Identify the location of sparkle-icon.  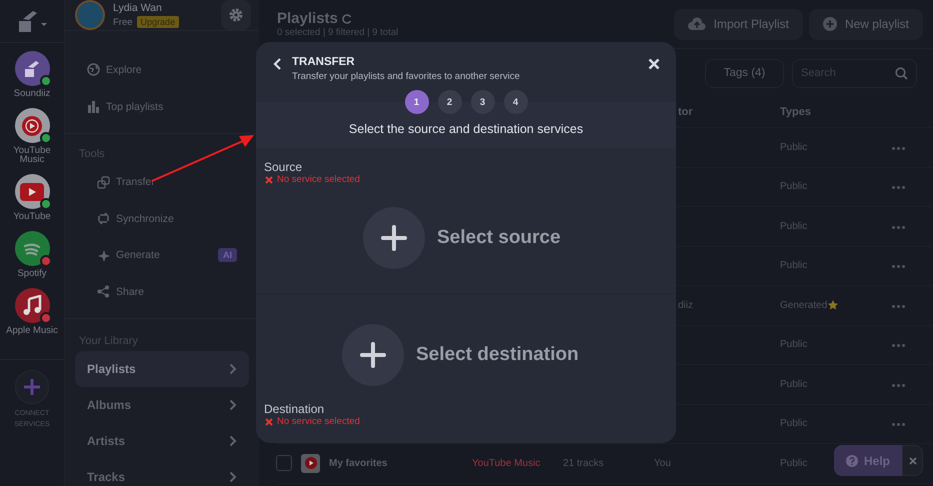
(103, 255).